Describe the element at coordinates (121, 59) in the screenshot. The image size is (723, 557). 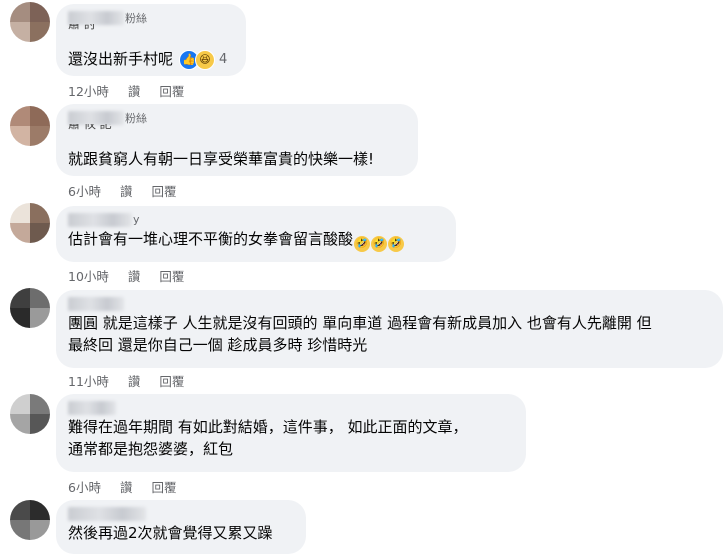
I see `comment-text-content: 還沒出新手村呢` at that location.